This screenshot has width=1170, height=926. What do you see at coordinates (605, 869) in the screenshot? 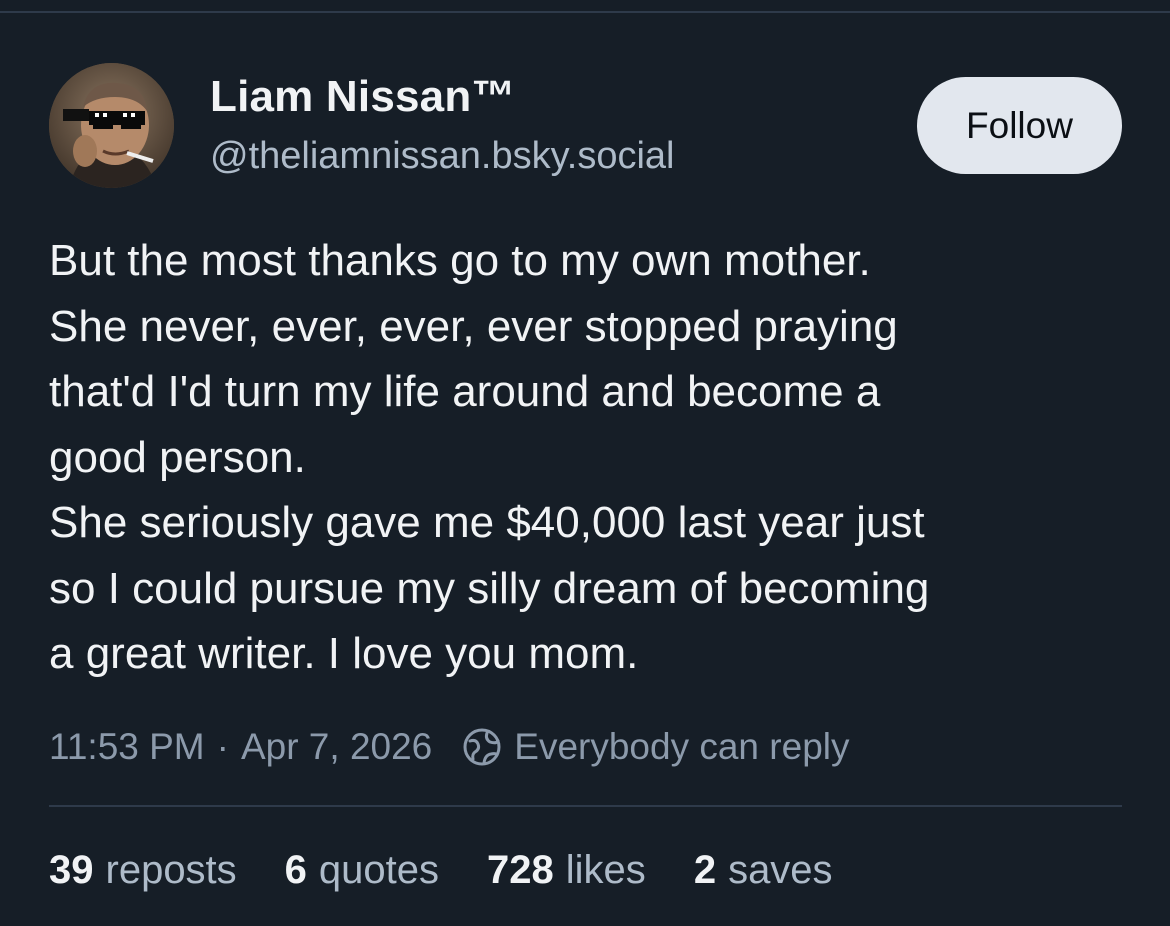
I see `stat-label: likes` at bounding box center [605, 869].